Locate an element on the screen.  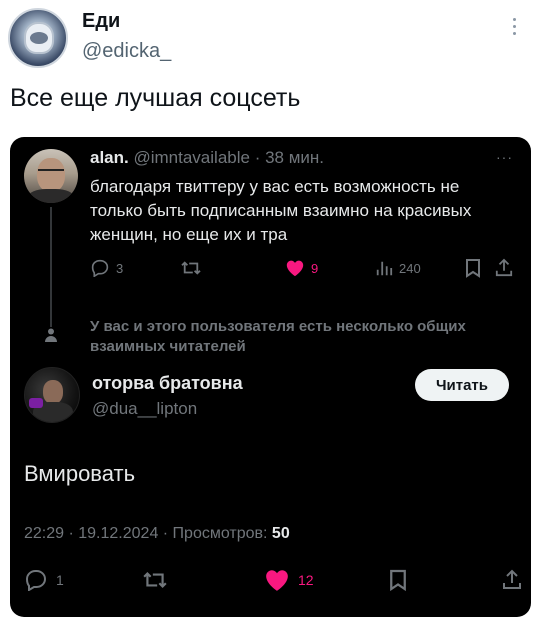
quoted-name: alan. is located at coordinates (109, 157).